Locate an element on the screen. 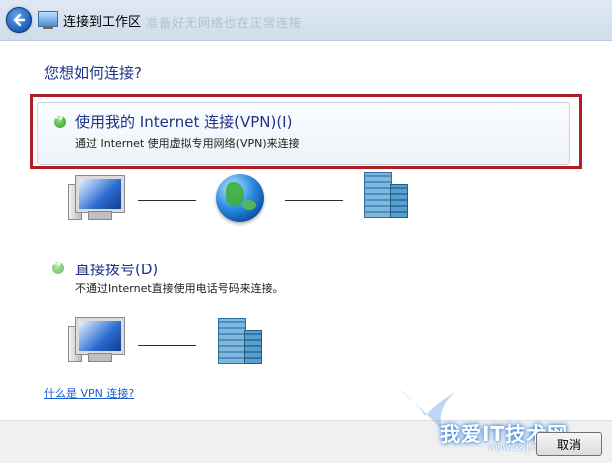 Image resolution: width=612 pixels, height=463 pixels. option-dialup-title: 直接拨号(D) is located at coordinates (116, 271).